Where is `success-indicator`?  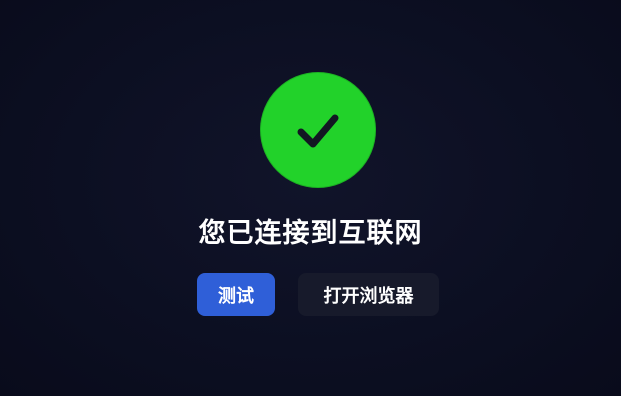
success-indicator is located at coordinates (318, 130).